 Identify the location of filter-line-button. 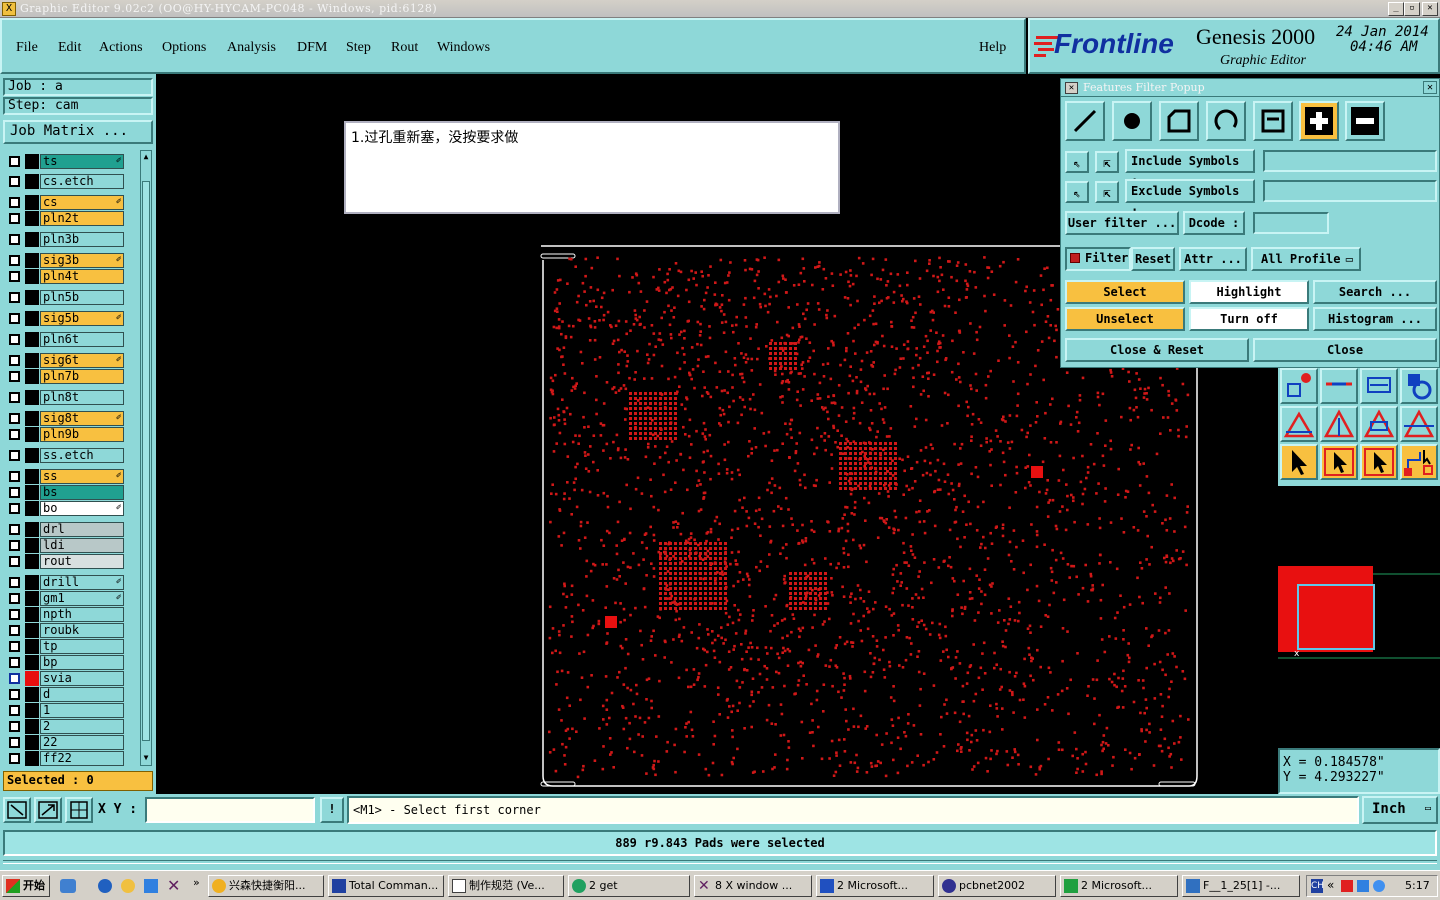
(1085, 121).